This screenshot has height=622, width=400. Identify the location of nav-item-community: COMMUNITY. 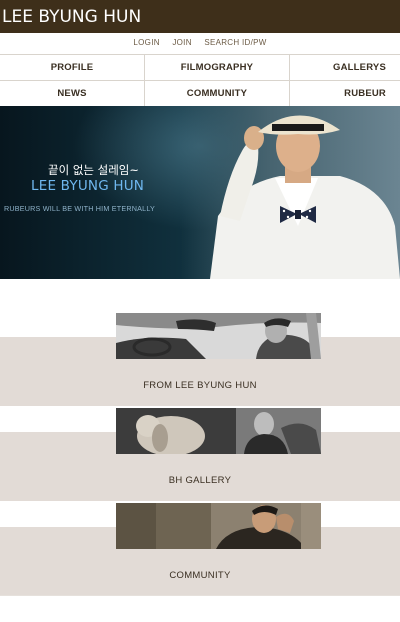
(217, 93).